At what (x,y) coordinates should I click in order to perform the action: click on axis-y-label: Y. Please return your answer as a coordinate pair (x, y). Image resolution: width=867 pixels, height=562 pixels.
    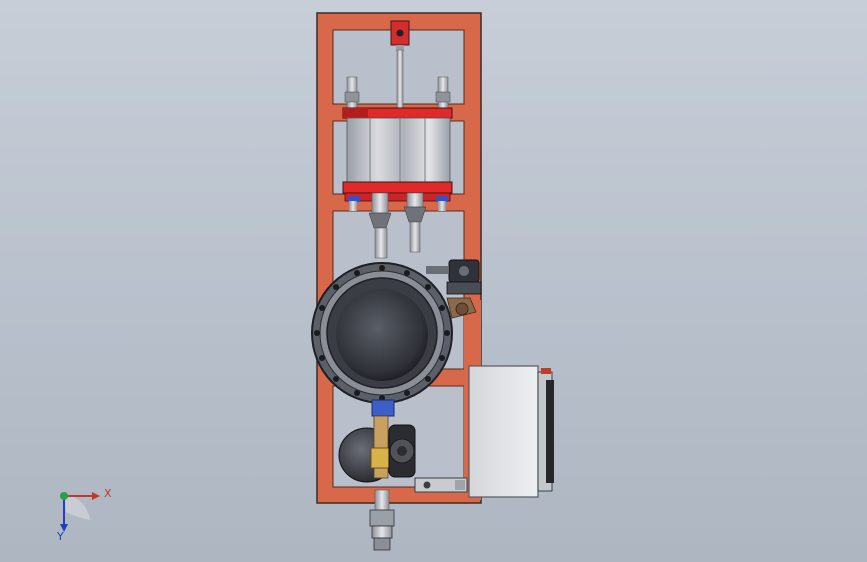
    Looking at the image, I should click on (60, 536).